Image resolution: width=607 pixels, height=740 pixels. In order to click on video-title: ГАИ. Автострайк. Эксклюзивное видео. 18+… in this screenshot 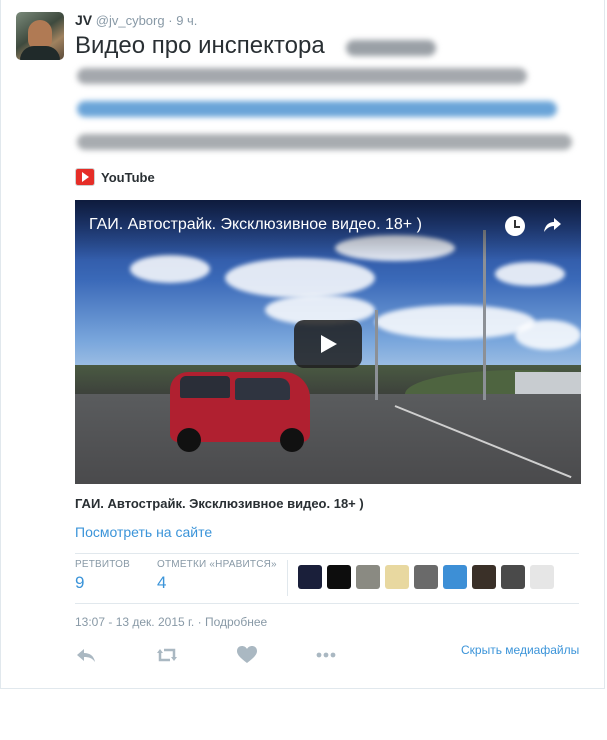, I will do `click(255, 225)`.